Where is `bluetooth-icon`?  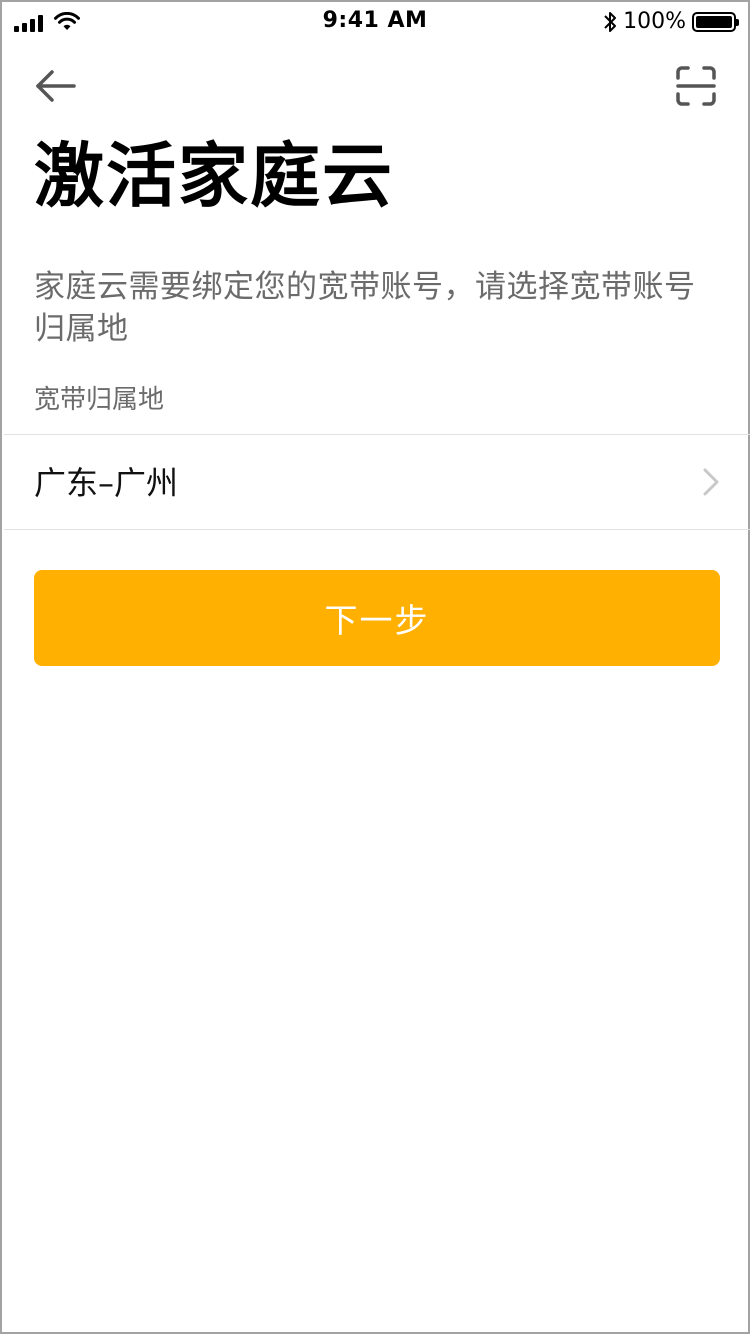 bluetooth-icon is located at coordinates (610, 21).